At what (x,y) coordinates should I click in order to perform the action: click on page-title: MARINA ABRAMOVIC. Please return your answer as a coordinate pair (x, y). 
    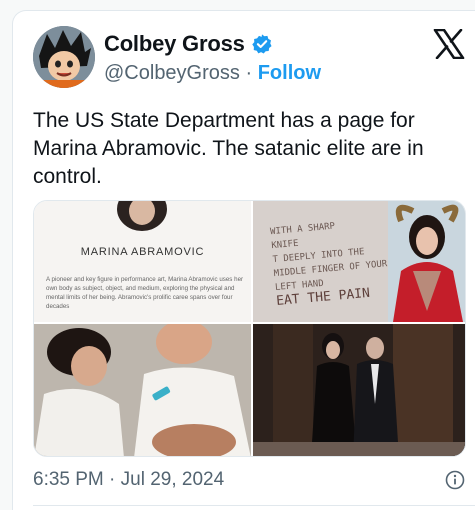
    Looking at the image, I should click on (142, 252).